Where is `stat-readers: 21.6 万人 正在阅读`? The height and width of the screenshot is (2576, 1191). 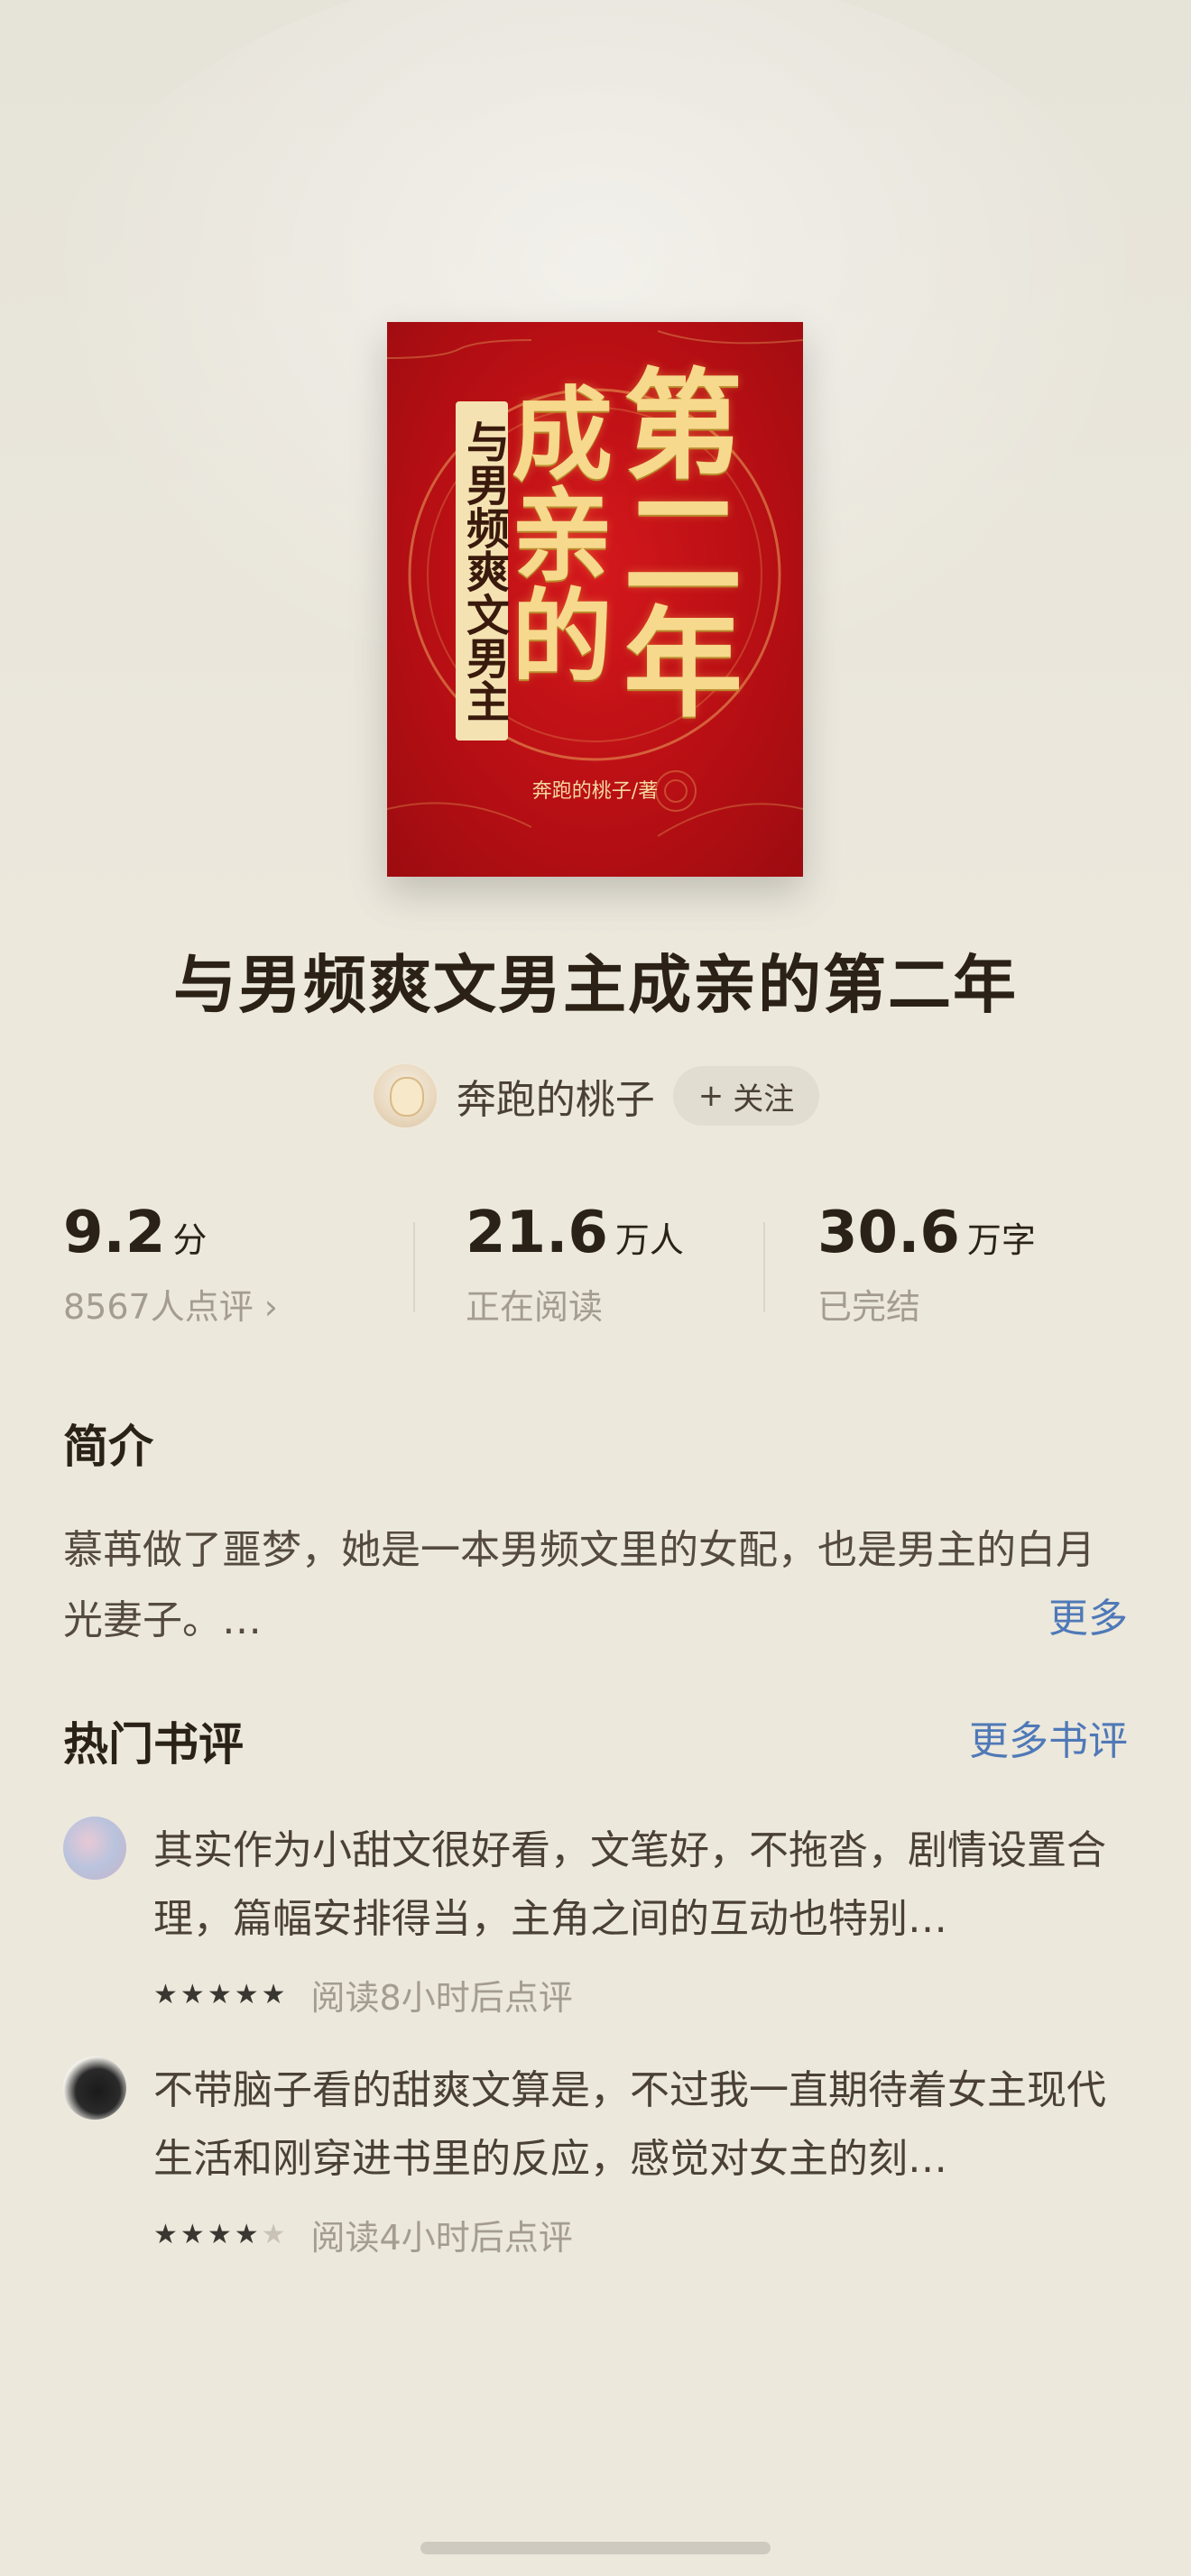 stat-readers: 21.6 万人 正在阅读 is located at coordinates (575, 1264).